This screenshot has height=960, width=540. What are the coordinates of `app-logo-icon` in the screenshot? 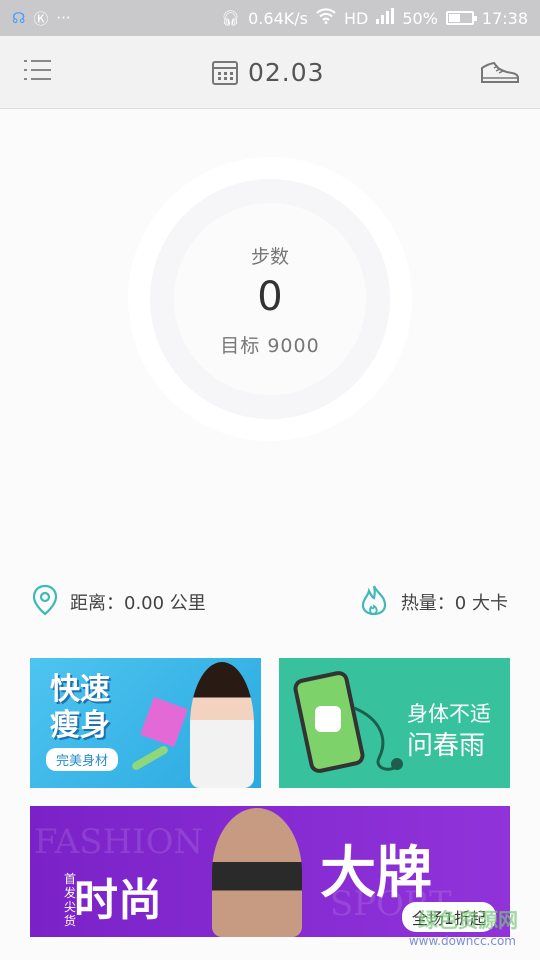 It's located at (328, 719).